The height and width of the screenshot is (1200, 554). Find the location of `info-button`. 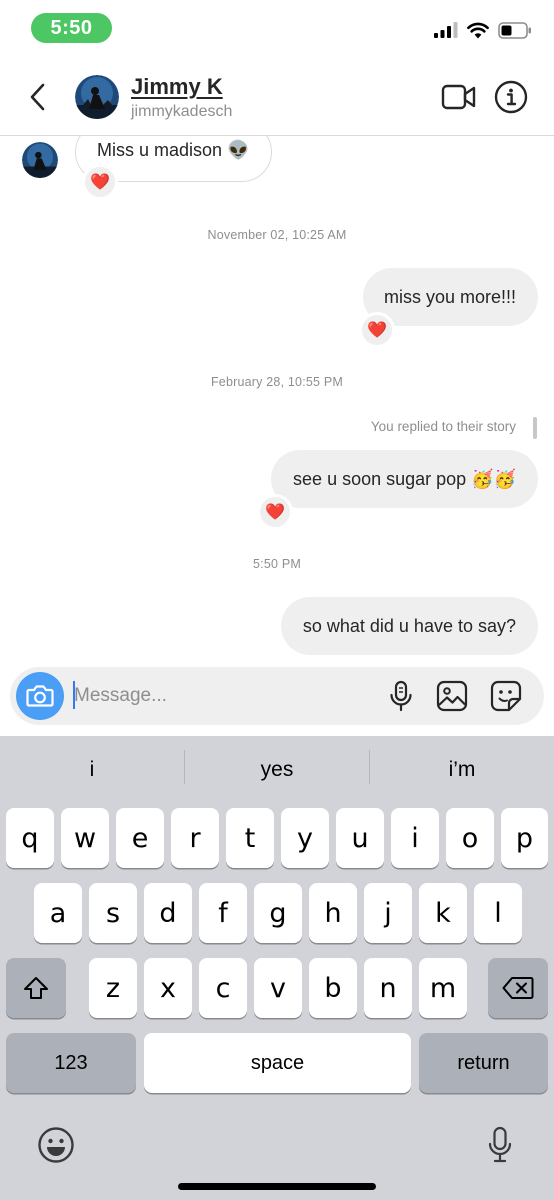

info-button is located at coordinates (511, 97).